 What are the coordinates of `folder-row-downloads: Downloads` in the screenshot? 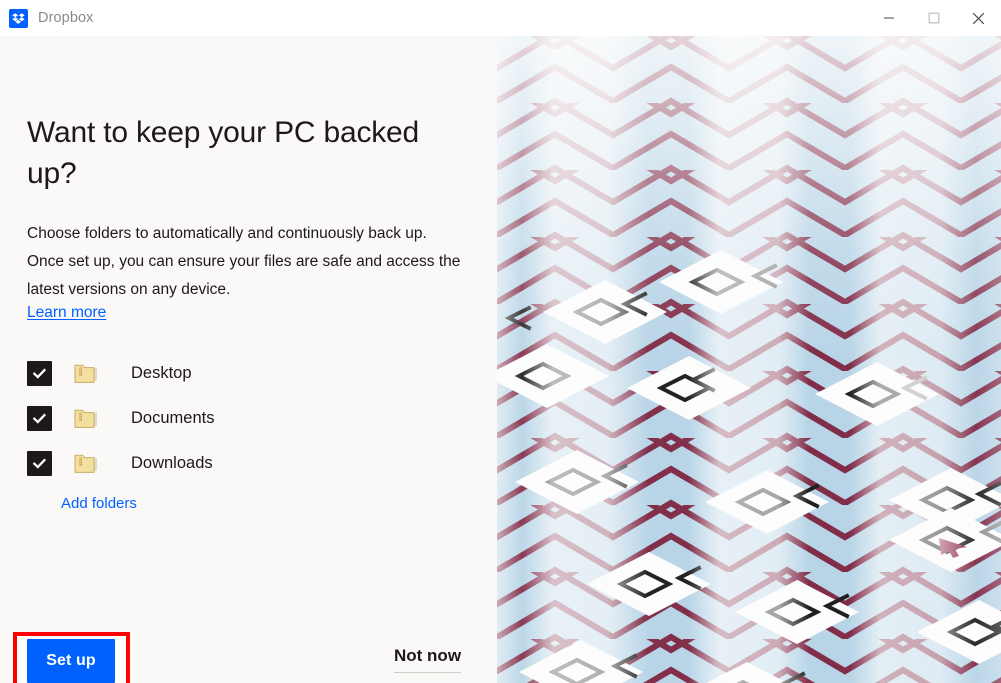 It's located at (237, 463).